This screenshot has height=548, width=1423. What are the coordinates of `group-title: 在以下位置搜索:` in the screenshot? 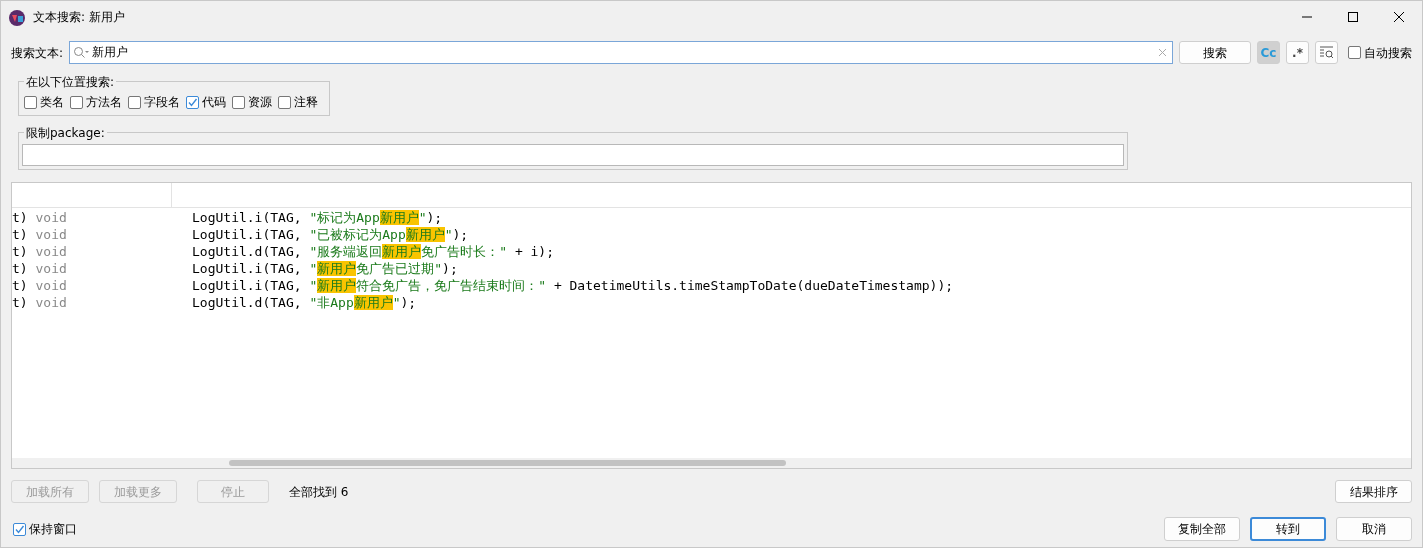 It's located at (70, 82).